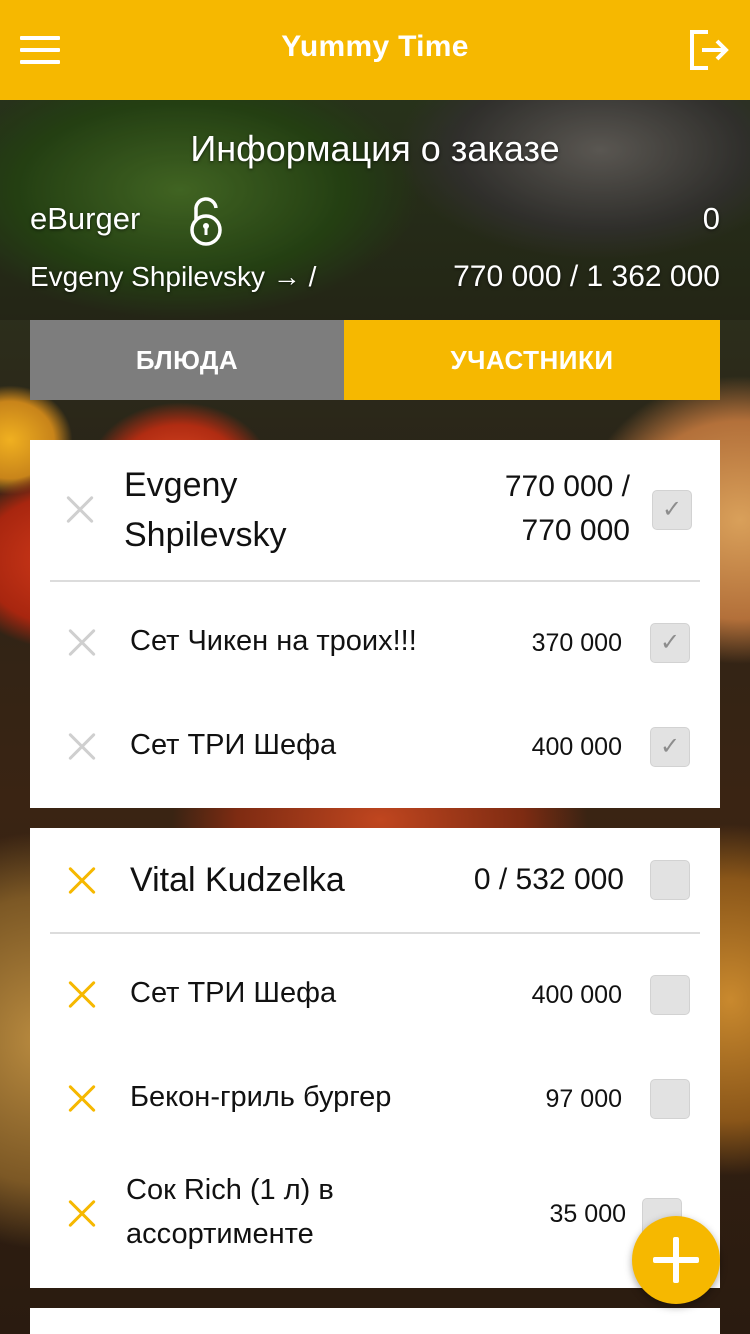  I want to click on dish-name: Сок Rich (1 л) в, so click(230, 1190).